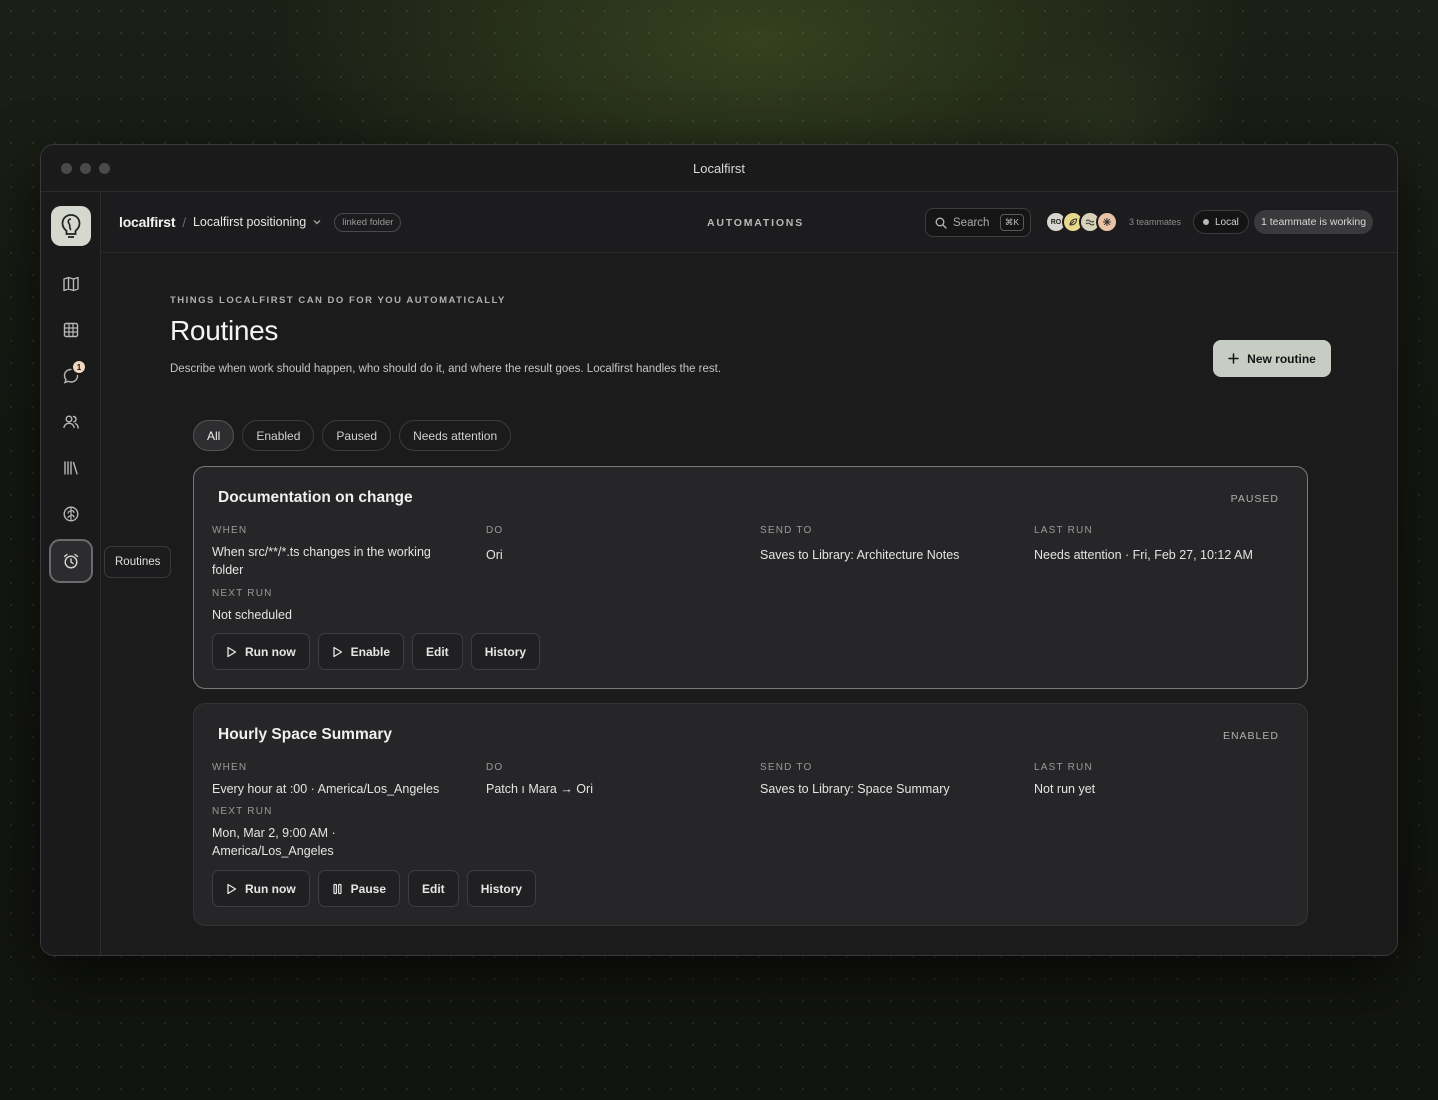 The image size is (1438, 1100). What do you see at coordinates (1314, 222) in the screenshot?
I see `working-status-badge: 1 teammate is working` at bounding box center [1314, 222].